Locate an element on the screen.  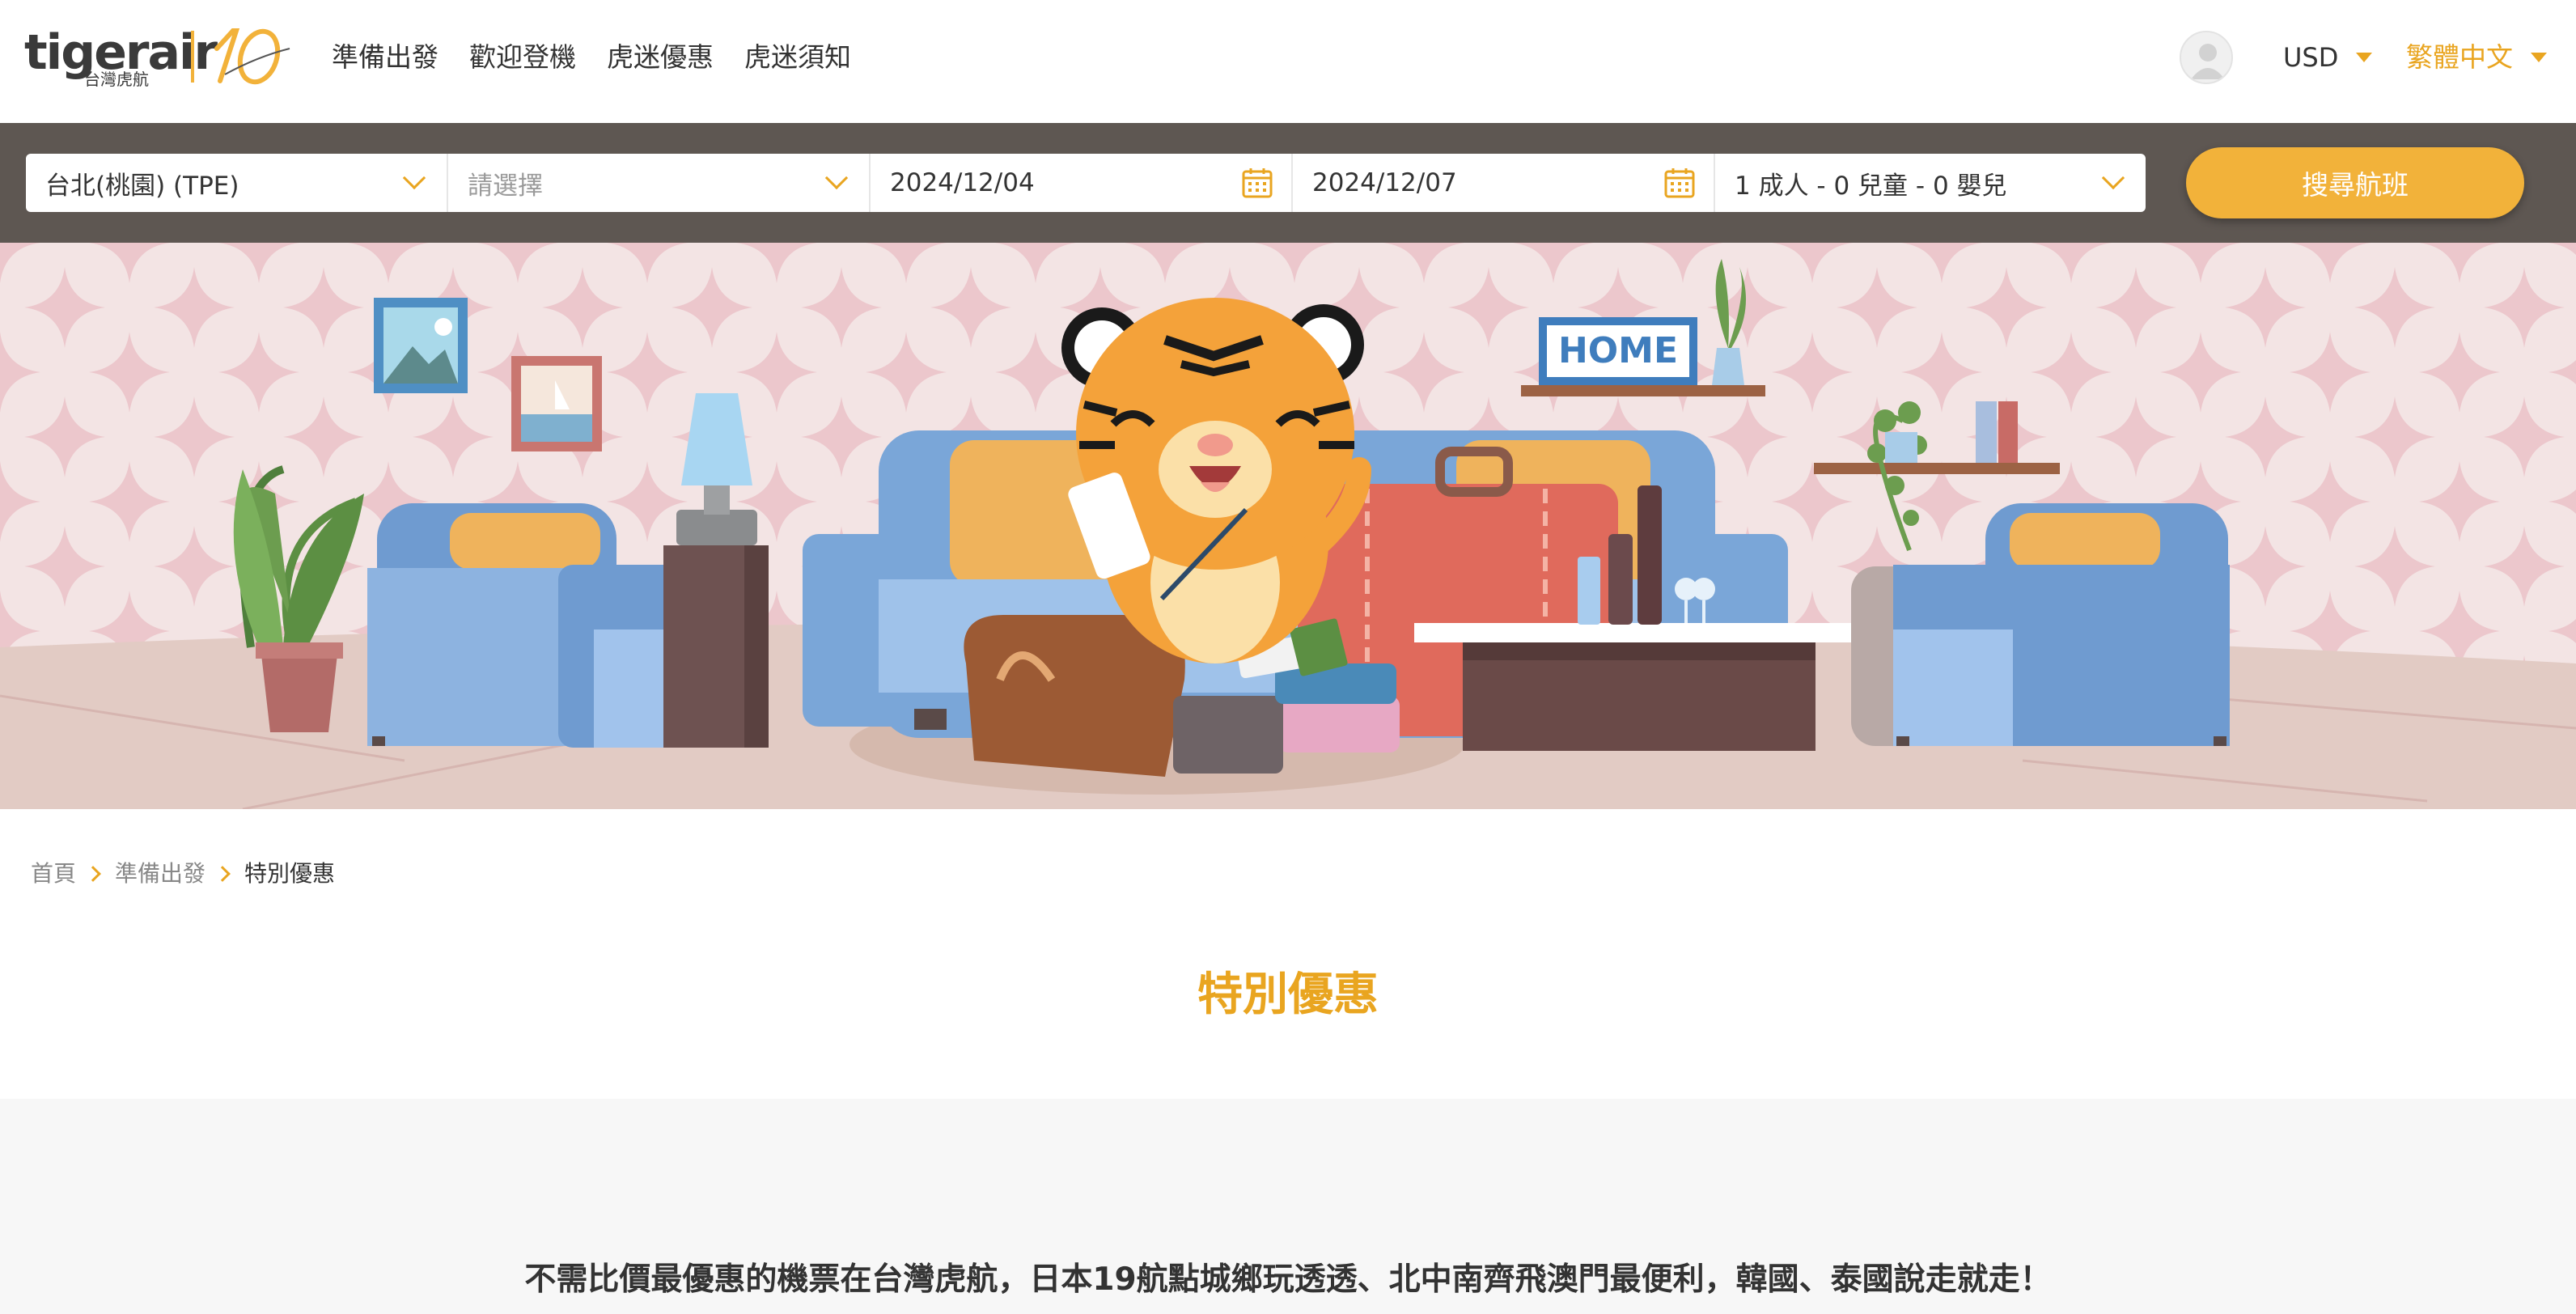
currency-caret-icon is located at coordinates (2364, 57).